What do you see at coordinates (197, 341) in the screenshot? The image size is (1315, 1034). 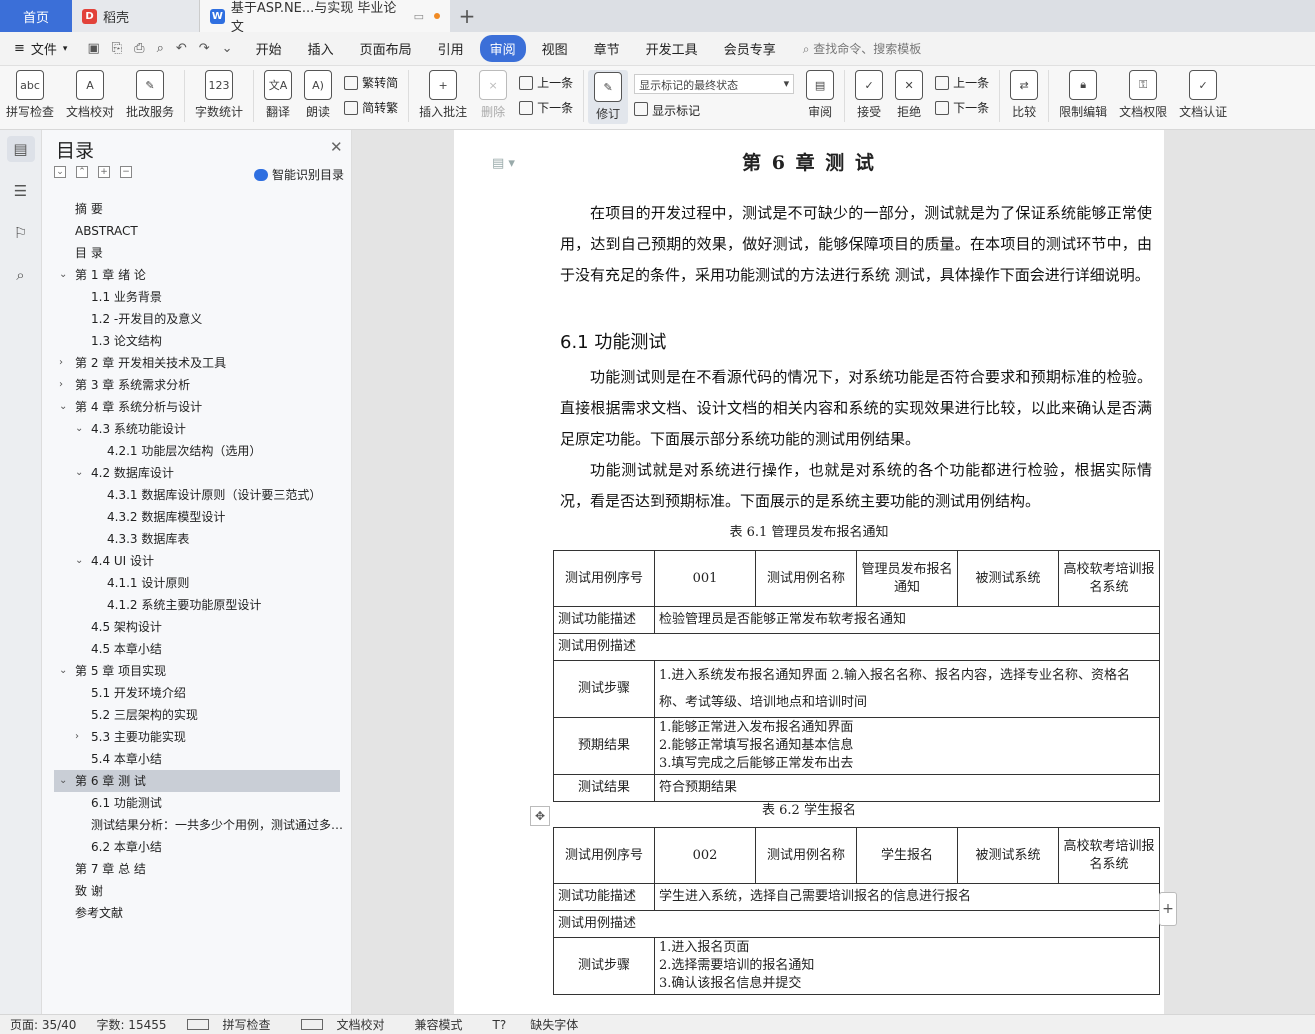 I see `toc-item: 1.3 论文结构` at bounding box center [197, 341].